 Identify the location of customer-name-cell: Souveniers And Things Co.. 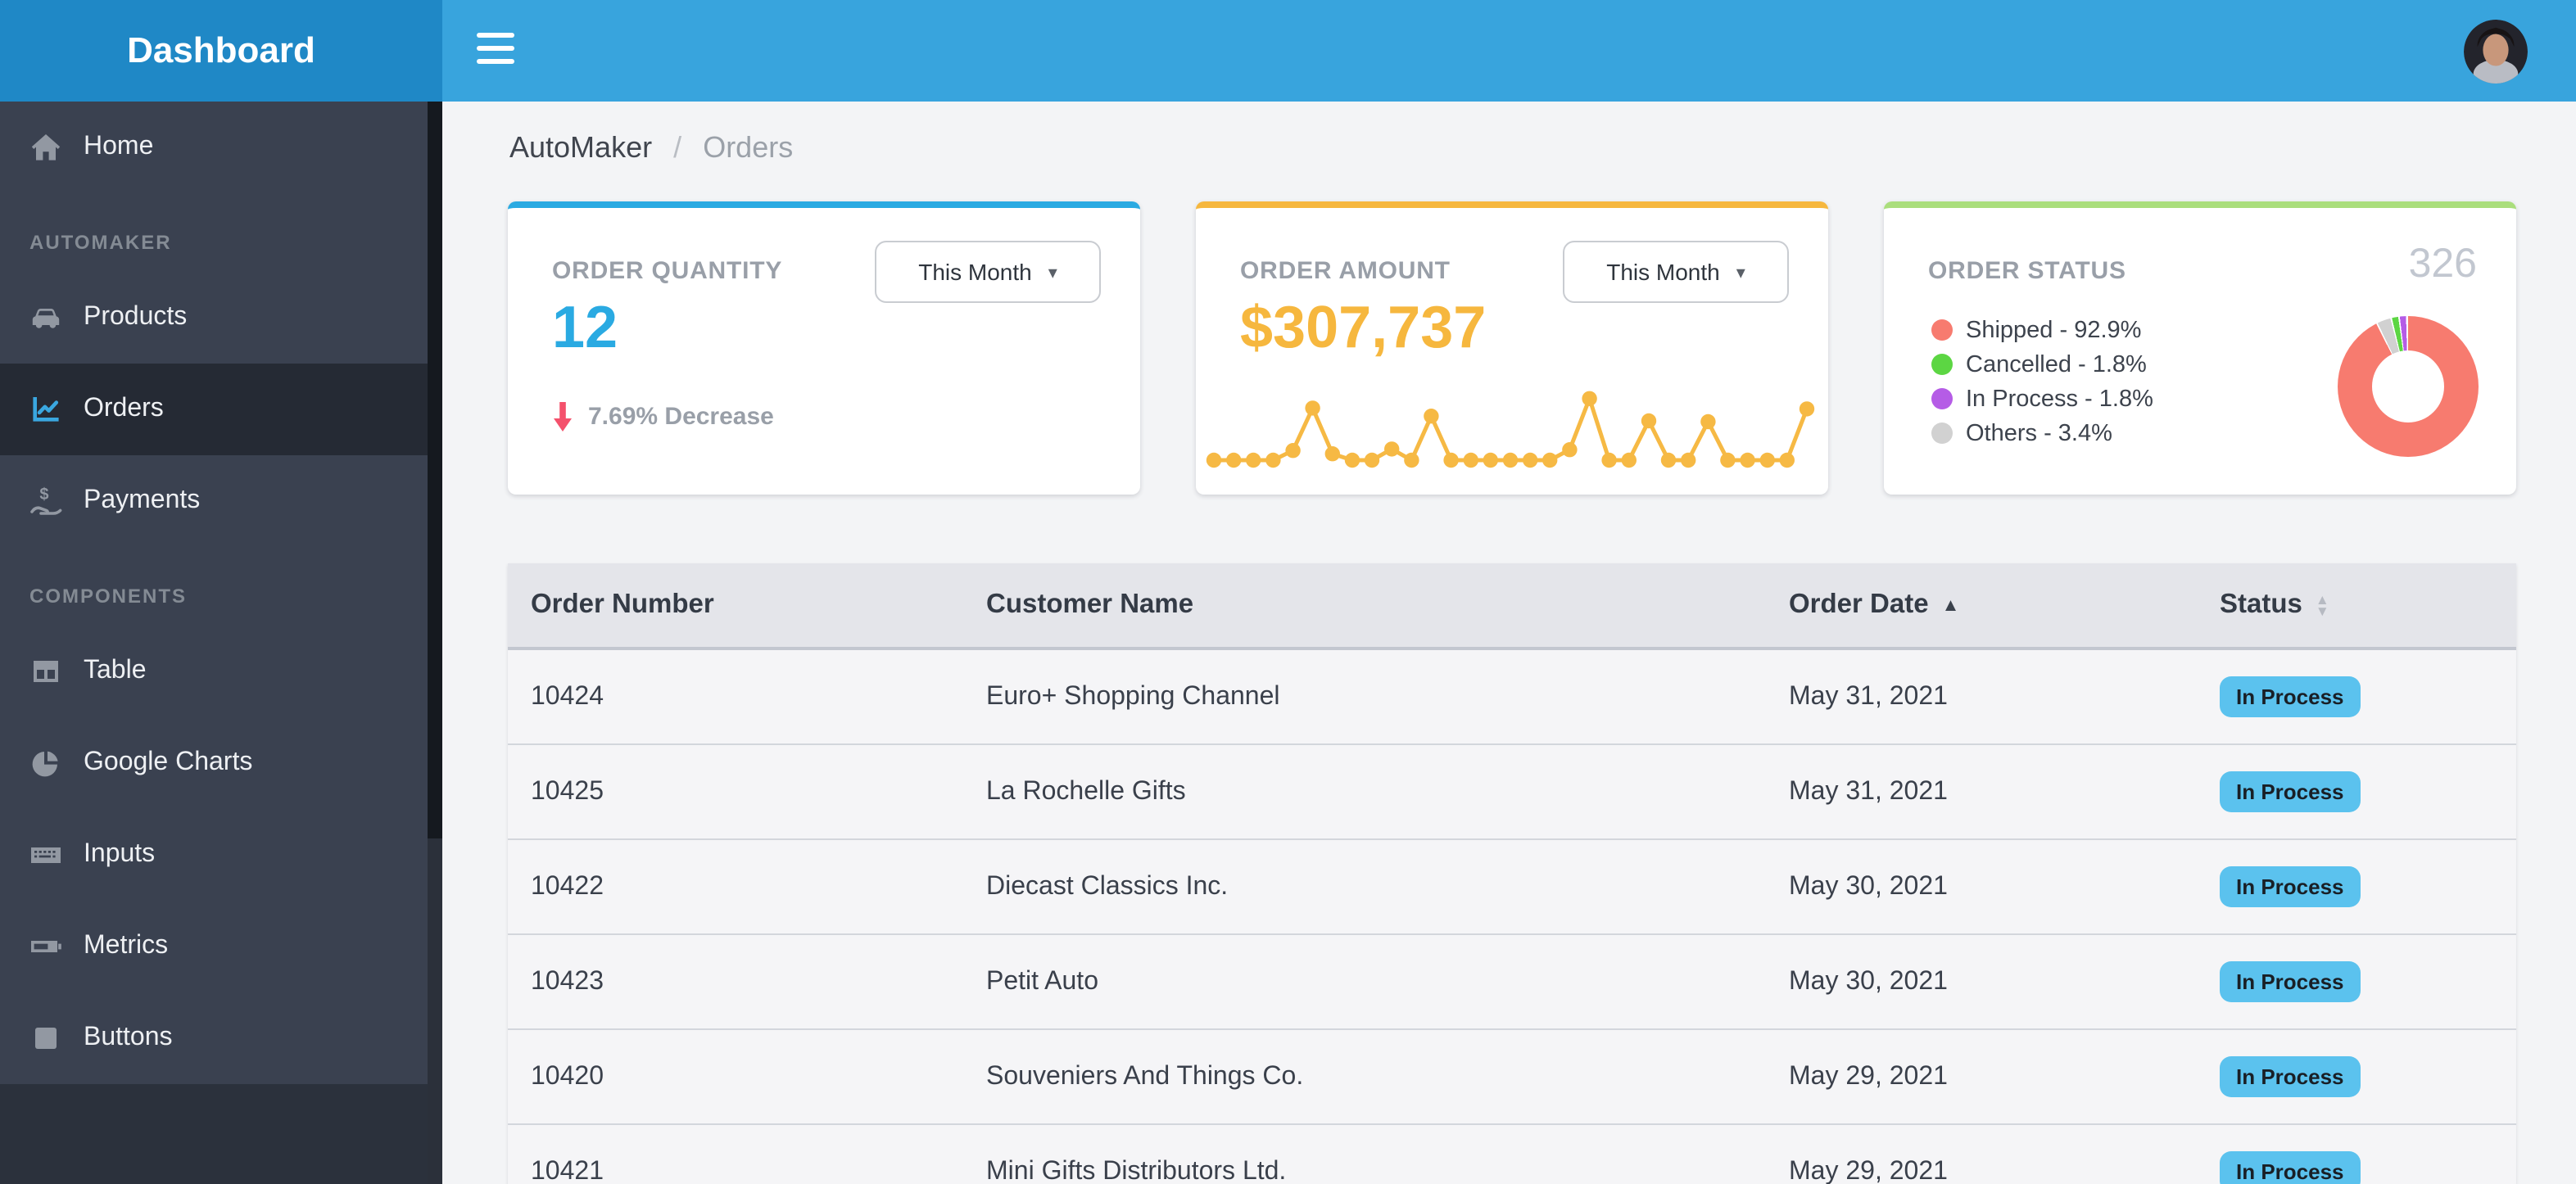
(1145, 1076).